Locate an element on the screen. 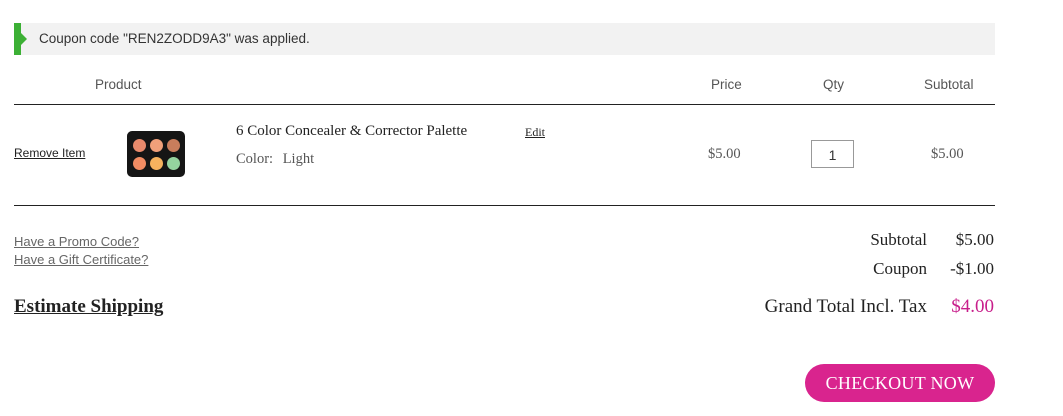 The image size is (1063, 416). promo-code-link: Have a Promo Code? is located at coordinates (76, 241).